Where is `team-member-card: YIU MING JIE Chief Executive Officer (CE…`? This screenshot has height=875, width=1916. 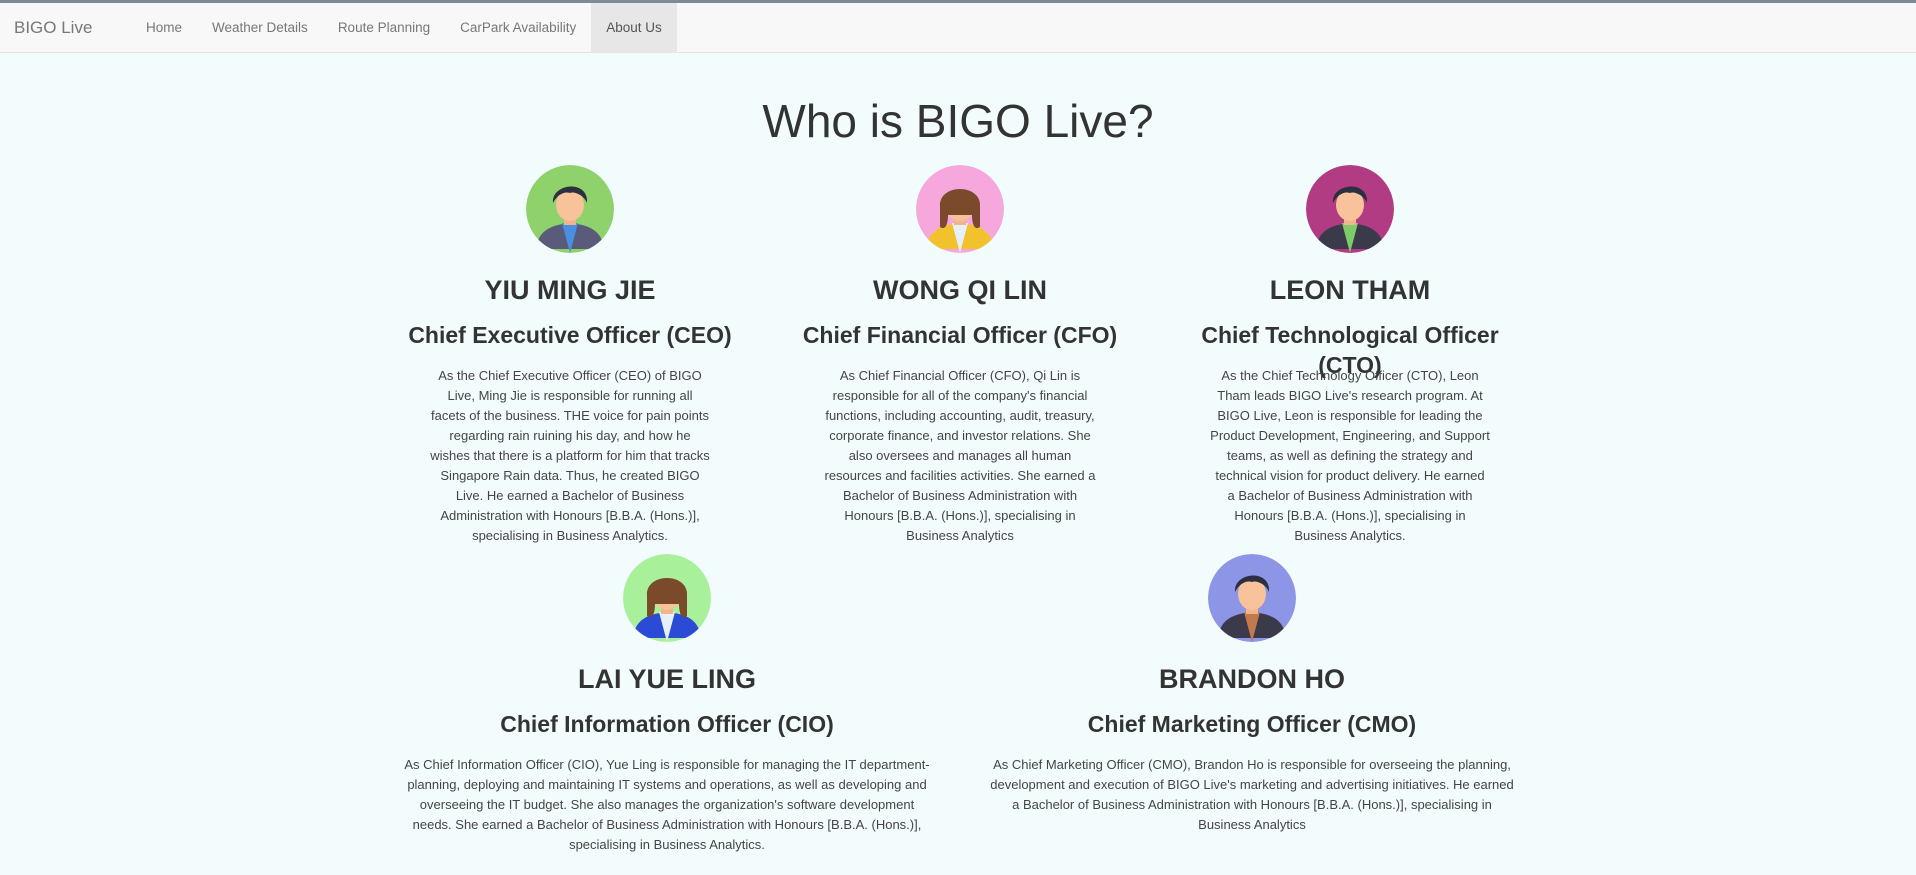
team-member-card: YIU MING JIE Chief Executive Officer (CE… is located at coordinates (570, 354).